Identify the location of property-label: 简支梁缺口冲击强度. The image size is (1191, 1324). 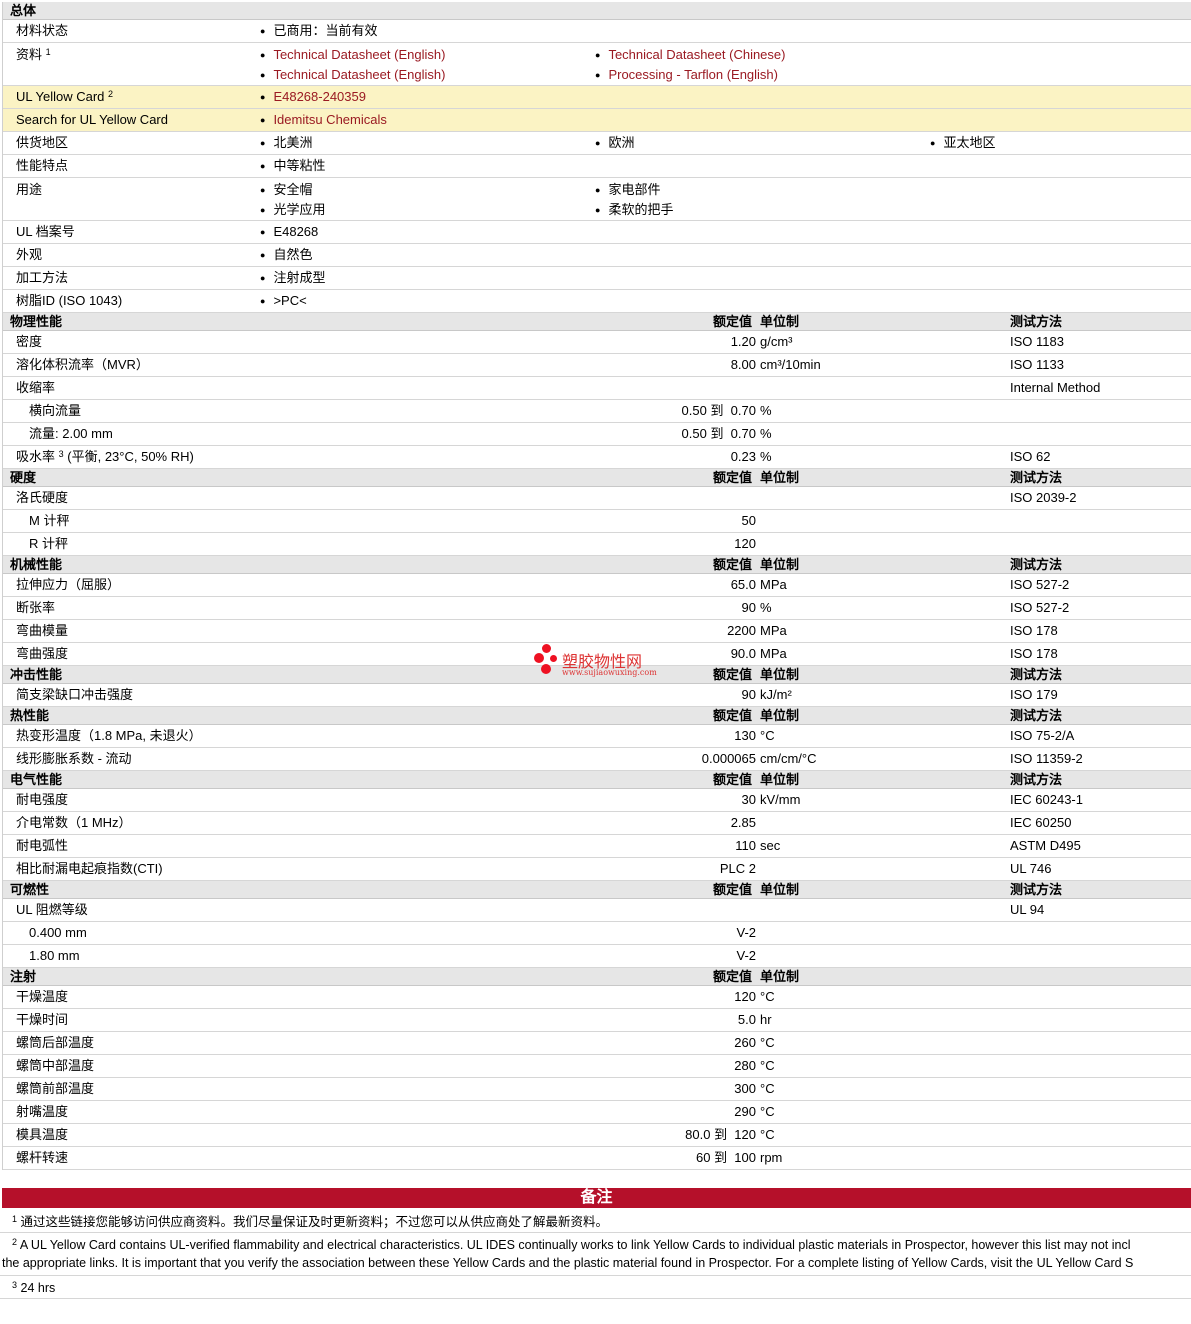
(75, 694).